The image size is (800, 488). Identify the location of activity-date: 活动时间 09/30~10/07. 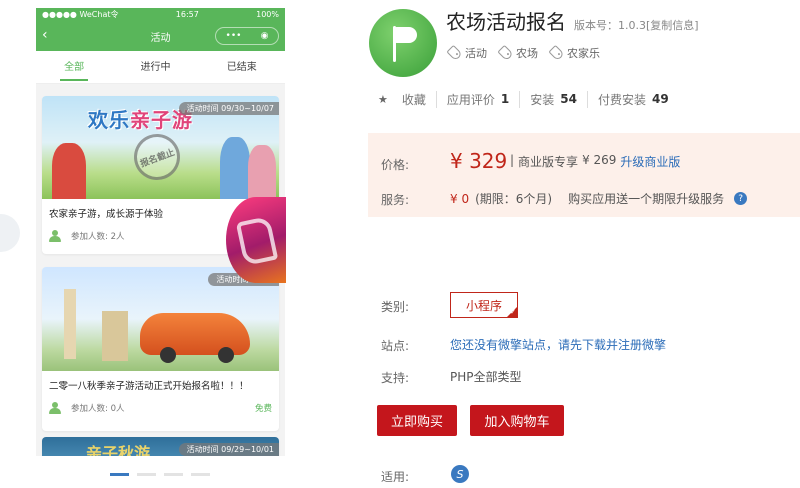
(228, 108).